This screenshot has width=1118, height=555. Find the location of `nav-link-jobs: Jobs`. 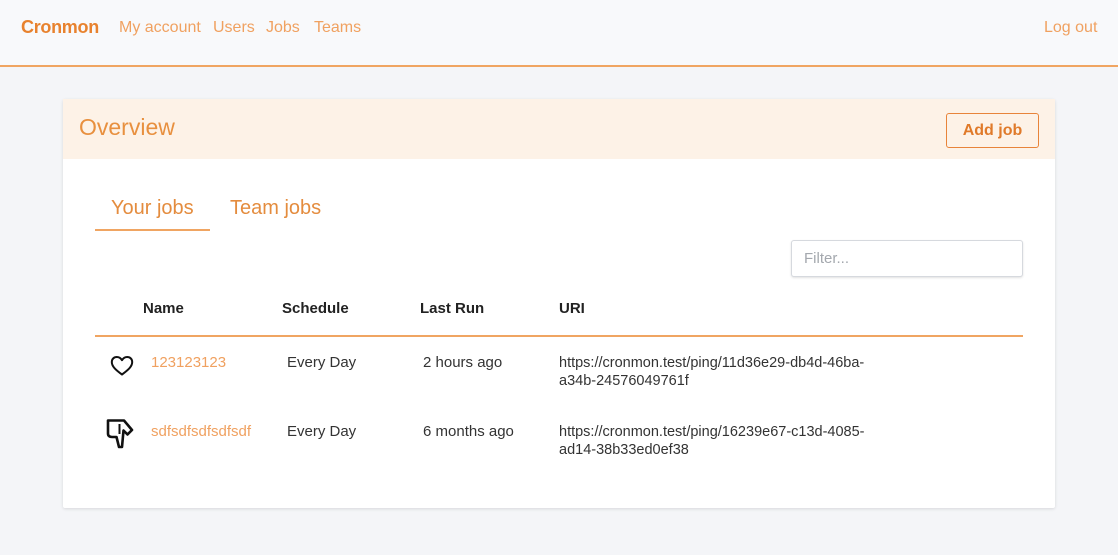

nav-link-jobs: Jobs is located at coordinates (283, 28).